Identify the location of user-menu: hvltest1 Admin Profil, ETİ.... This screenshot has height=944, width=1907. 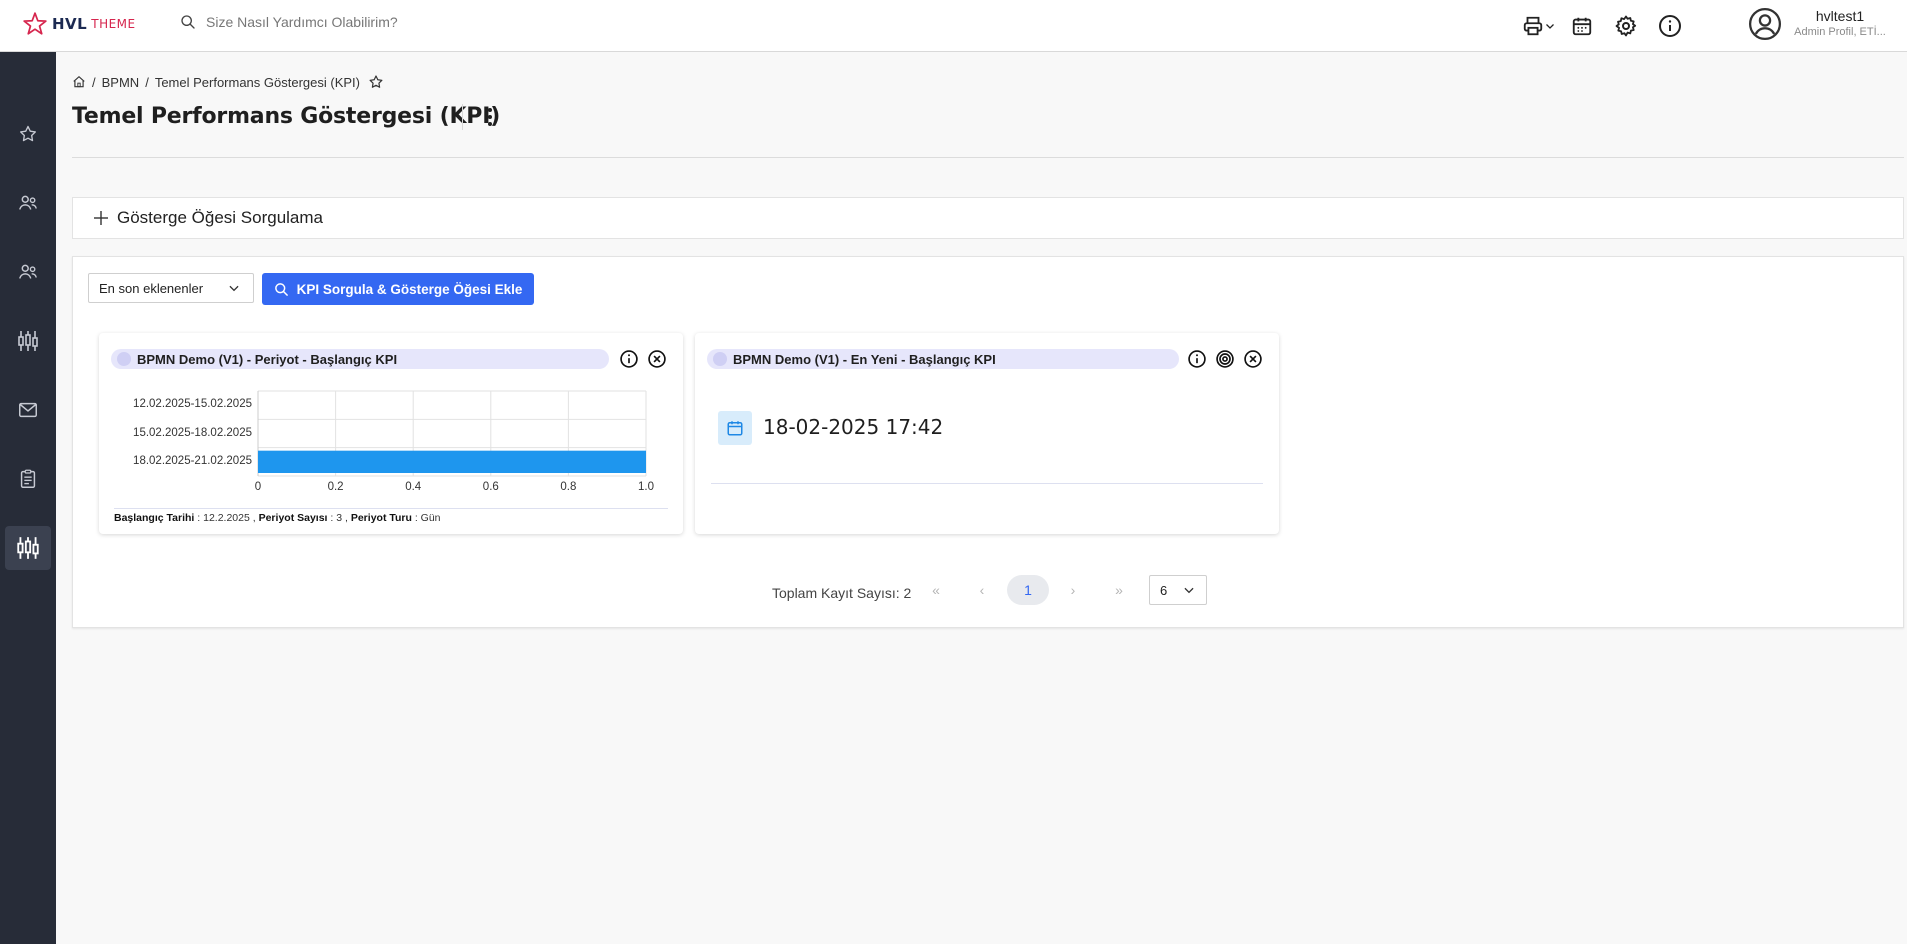
(1818, 24).